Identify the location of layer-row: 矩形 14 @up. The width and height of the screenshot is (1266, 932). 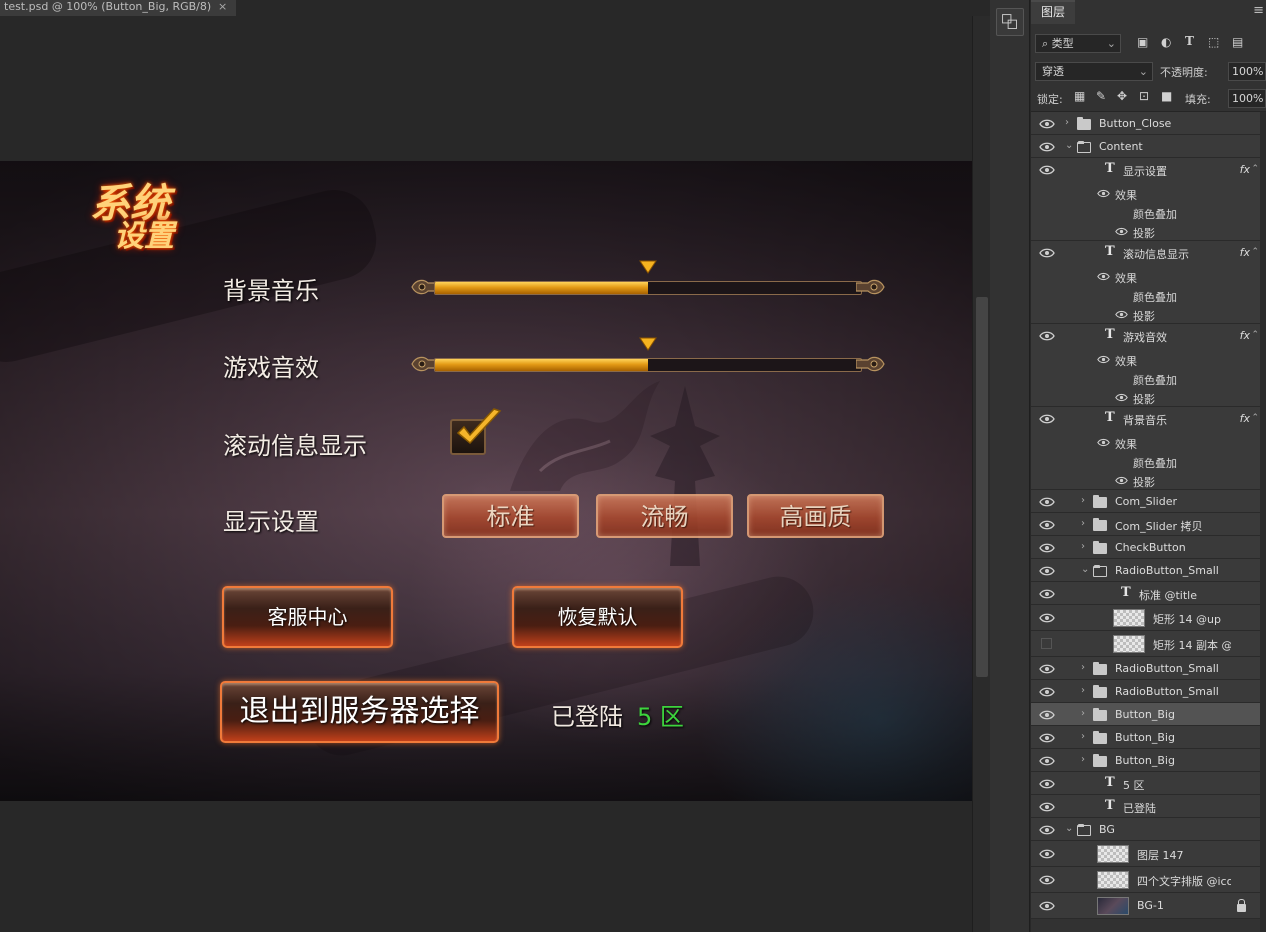
(1145, 618).